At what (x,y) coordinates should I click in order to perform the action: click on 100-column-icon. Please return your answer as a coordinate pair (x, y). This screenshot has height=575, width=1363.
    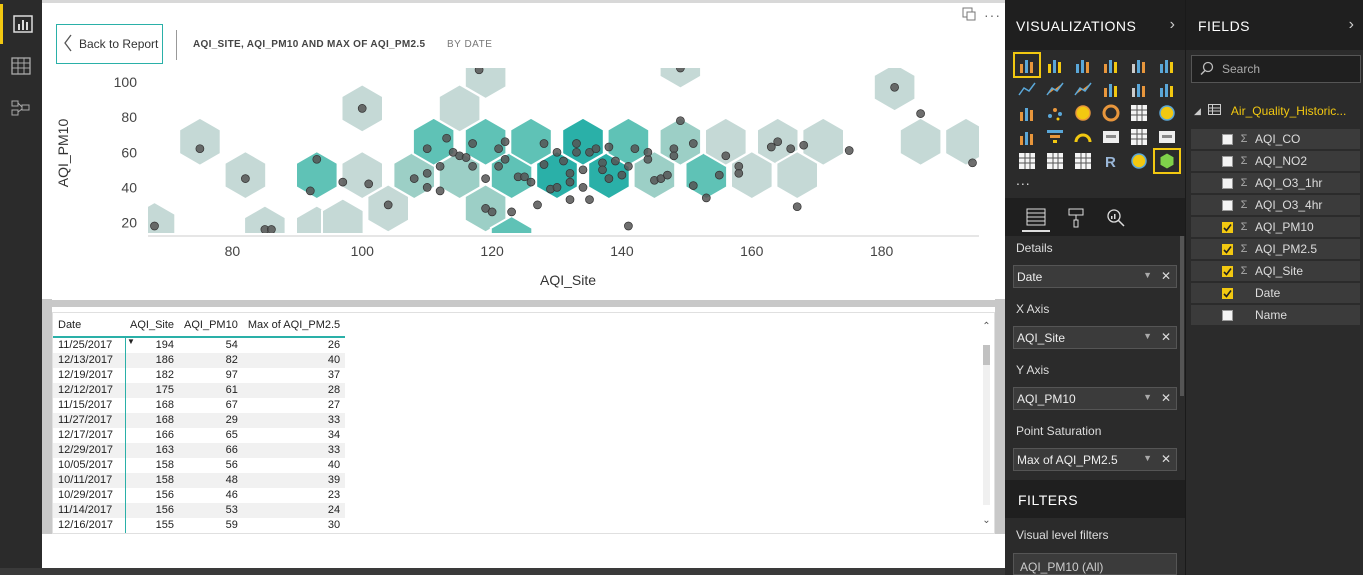
    Looking at the image, I should click on (1167, 65).